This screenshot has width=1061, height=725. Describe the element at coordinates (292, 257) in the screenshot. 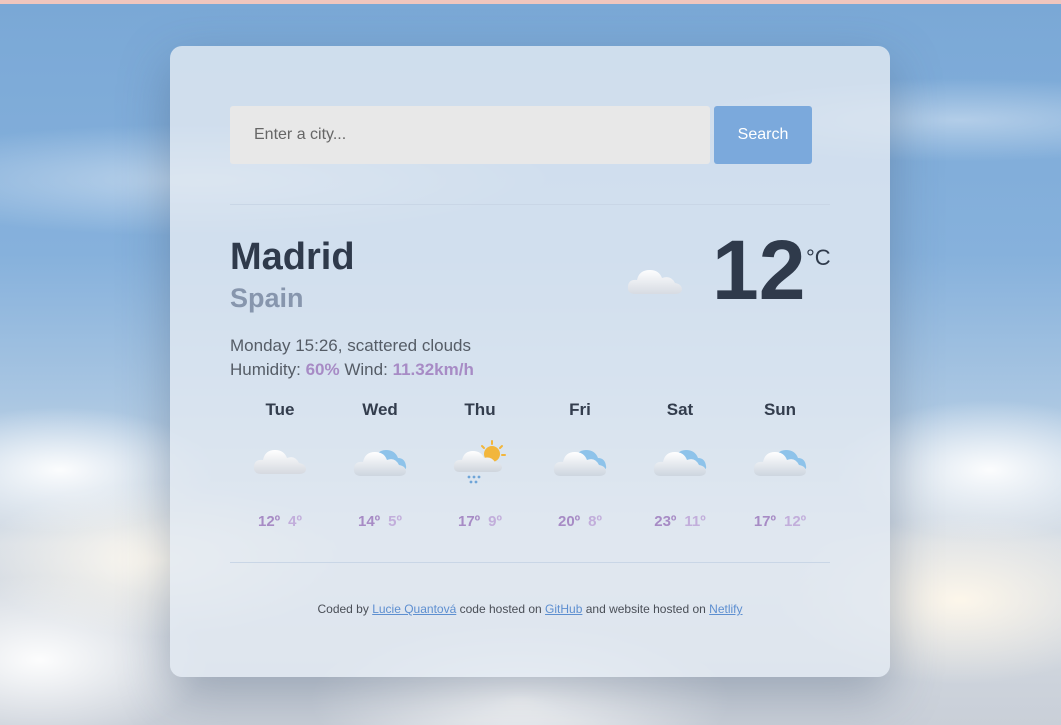

I see `city-name: Madrid` at that location.